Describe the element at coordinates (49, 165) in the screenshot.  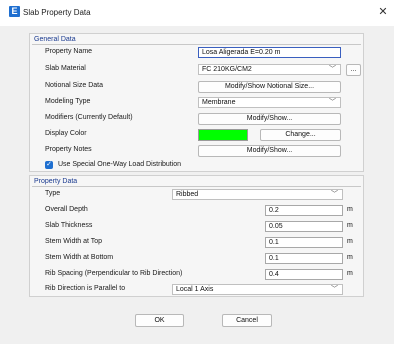
I see `one-way-load-checkbox: ✓` at that location.